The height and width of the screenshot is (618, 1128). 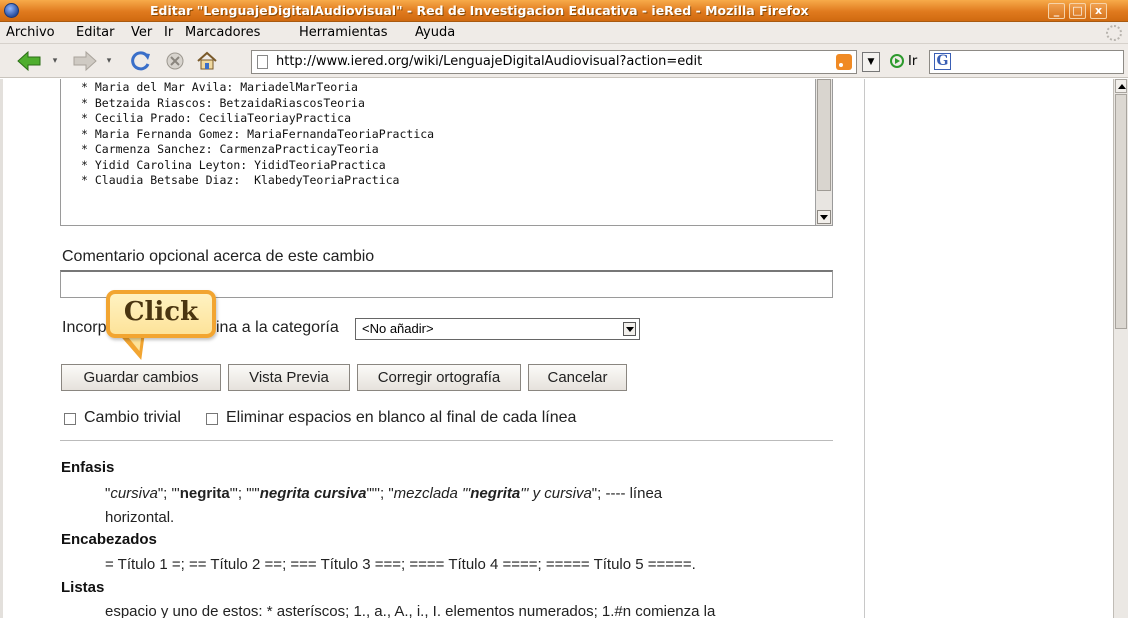 I want to click on help-text-fragment: "'; ""', so click(x=244, y=493).